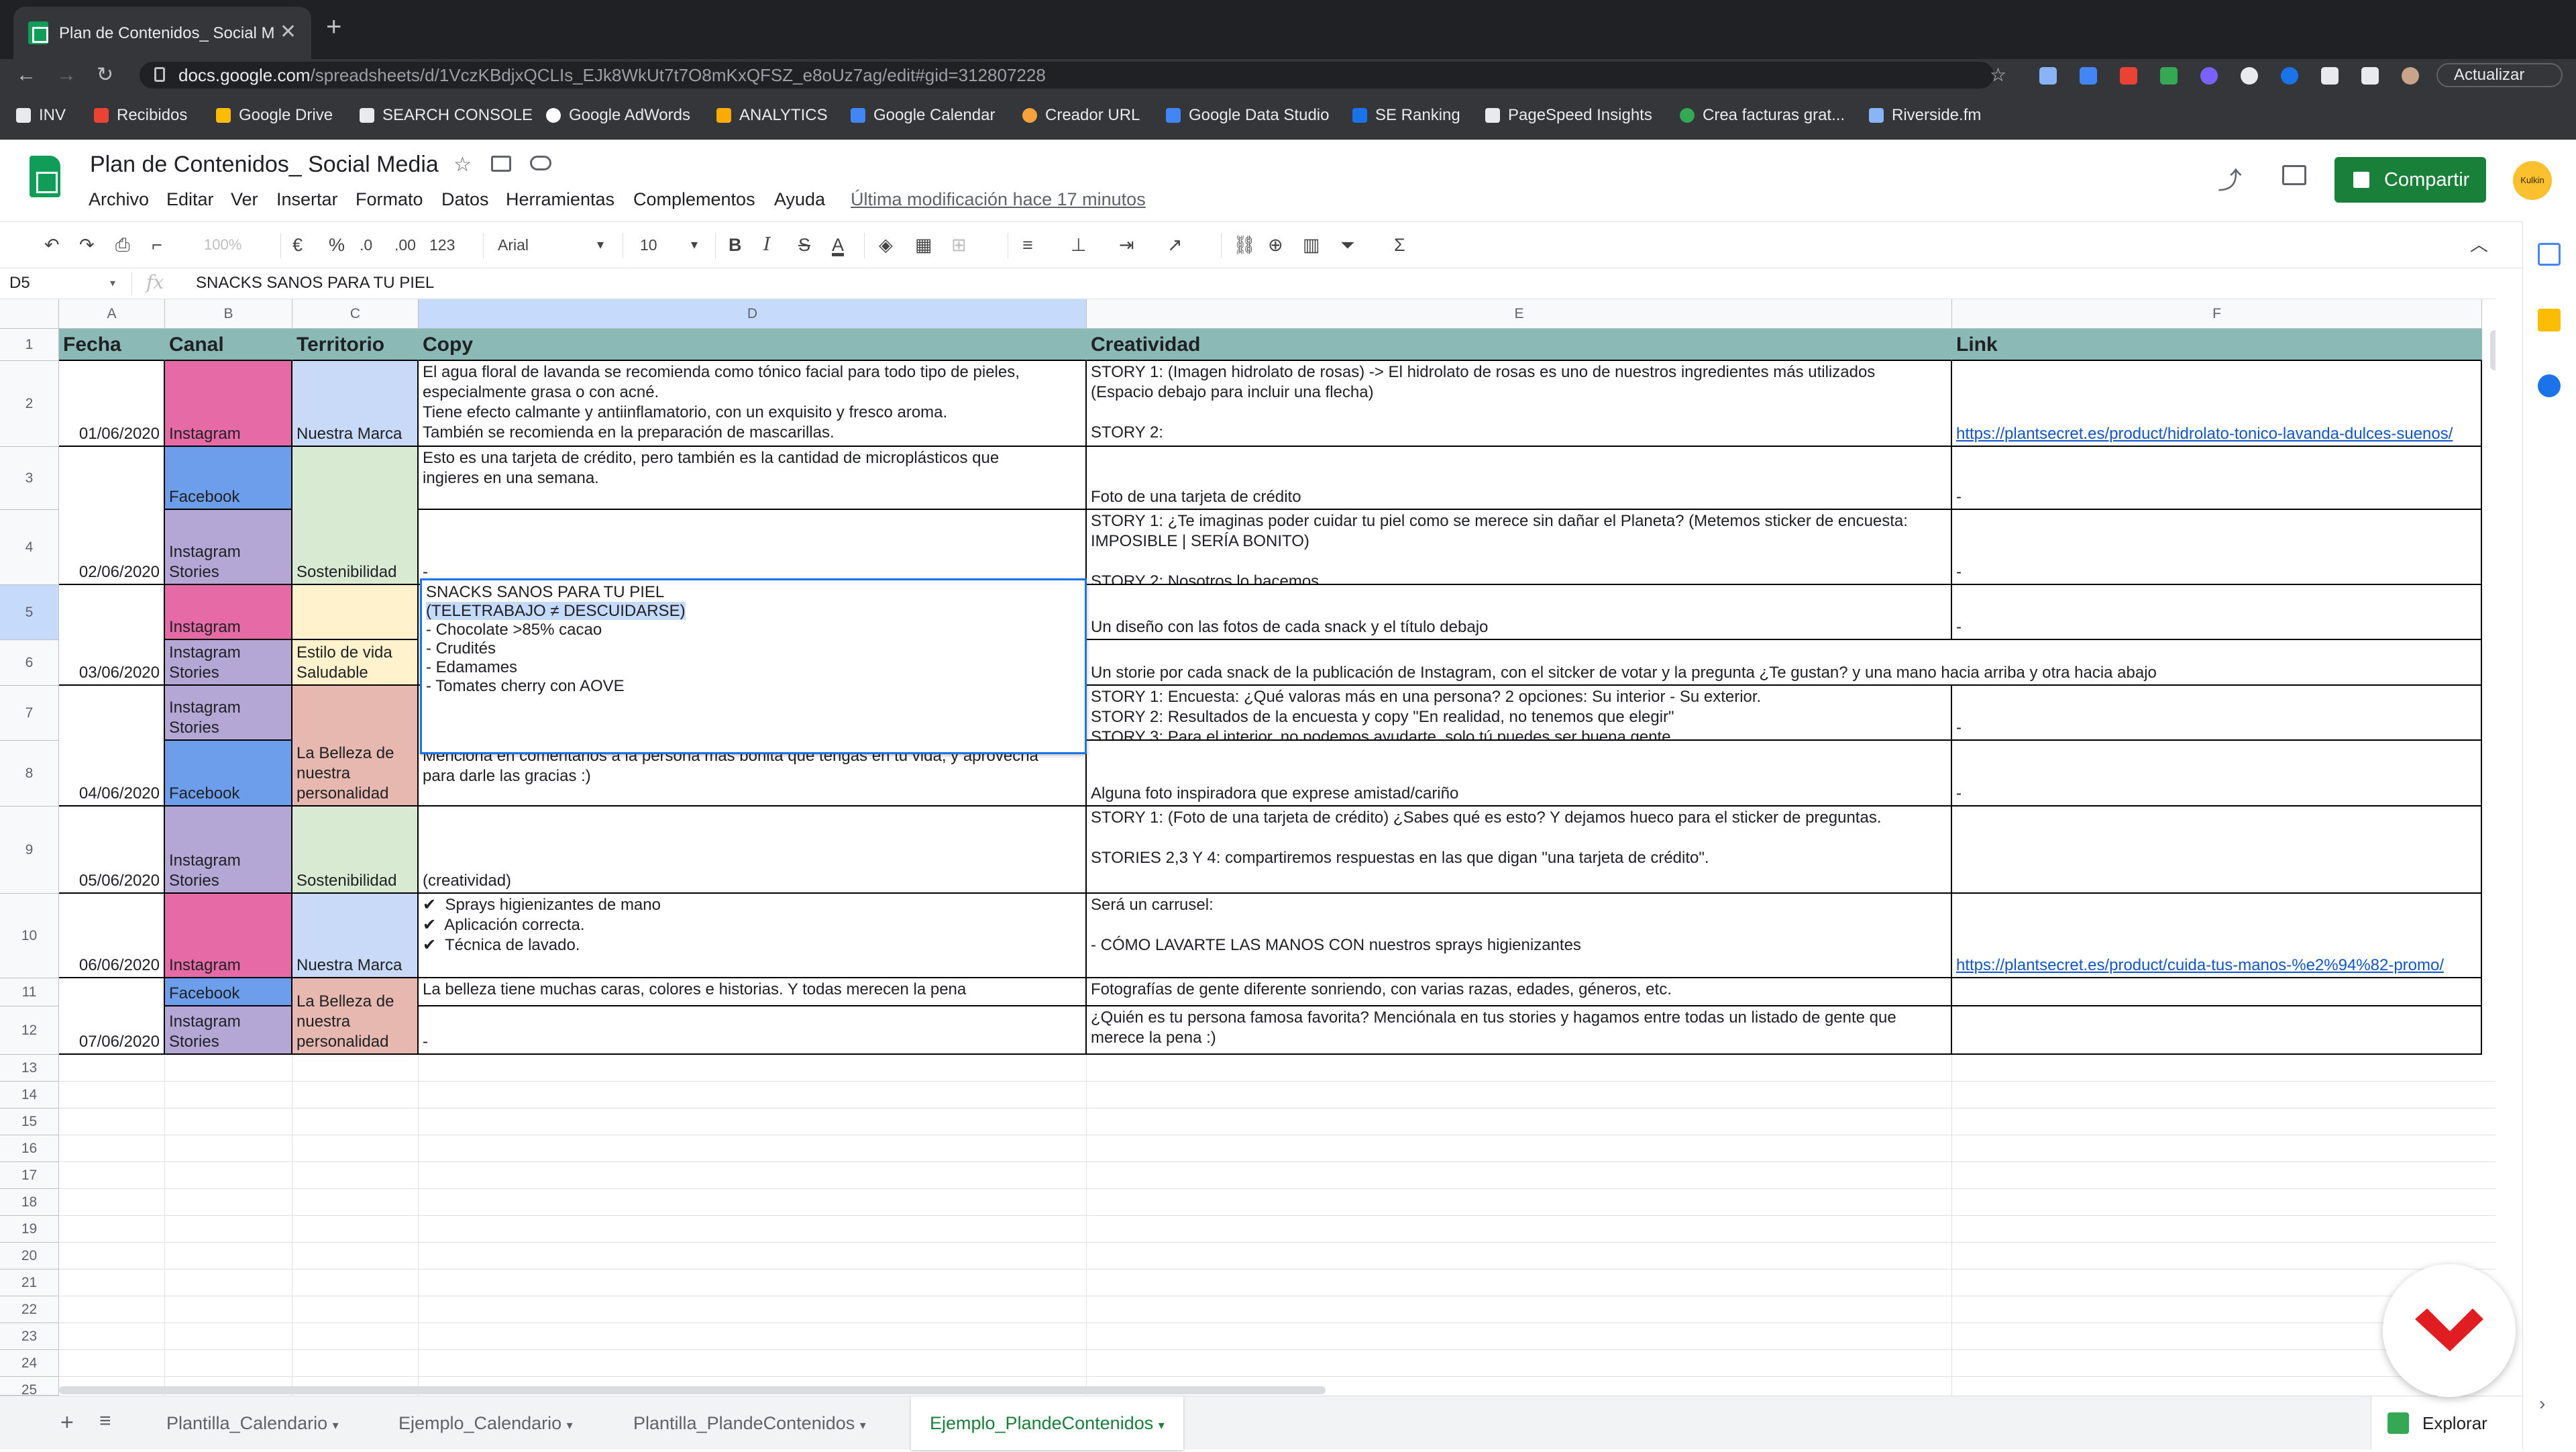 The height and width of the screenshot is (1452, 2576). Describe the element at coordinates (355, 404) in the screenshot. I see `territorio-cell: Nuestra Marca` at that location.